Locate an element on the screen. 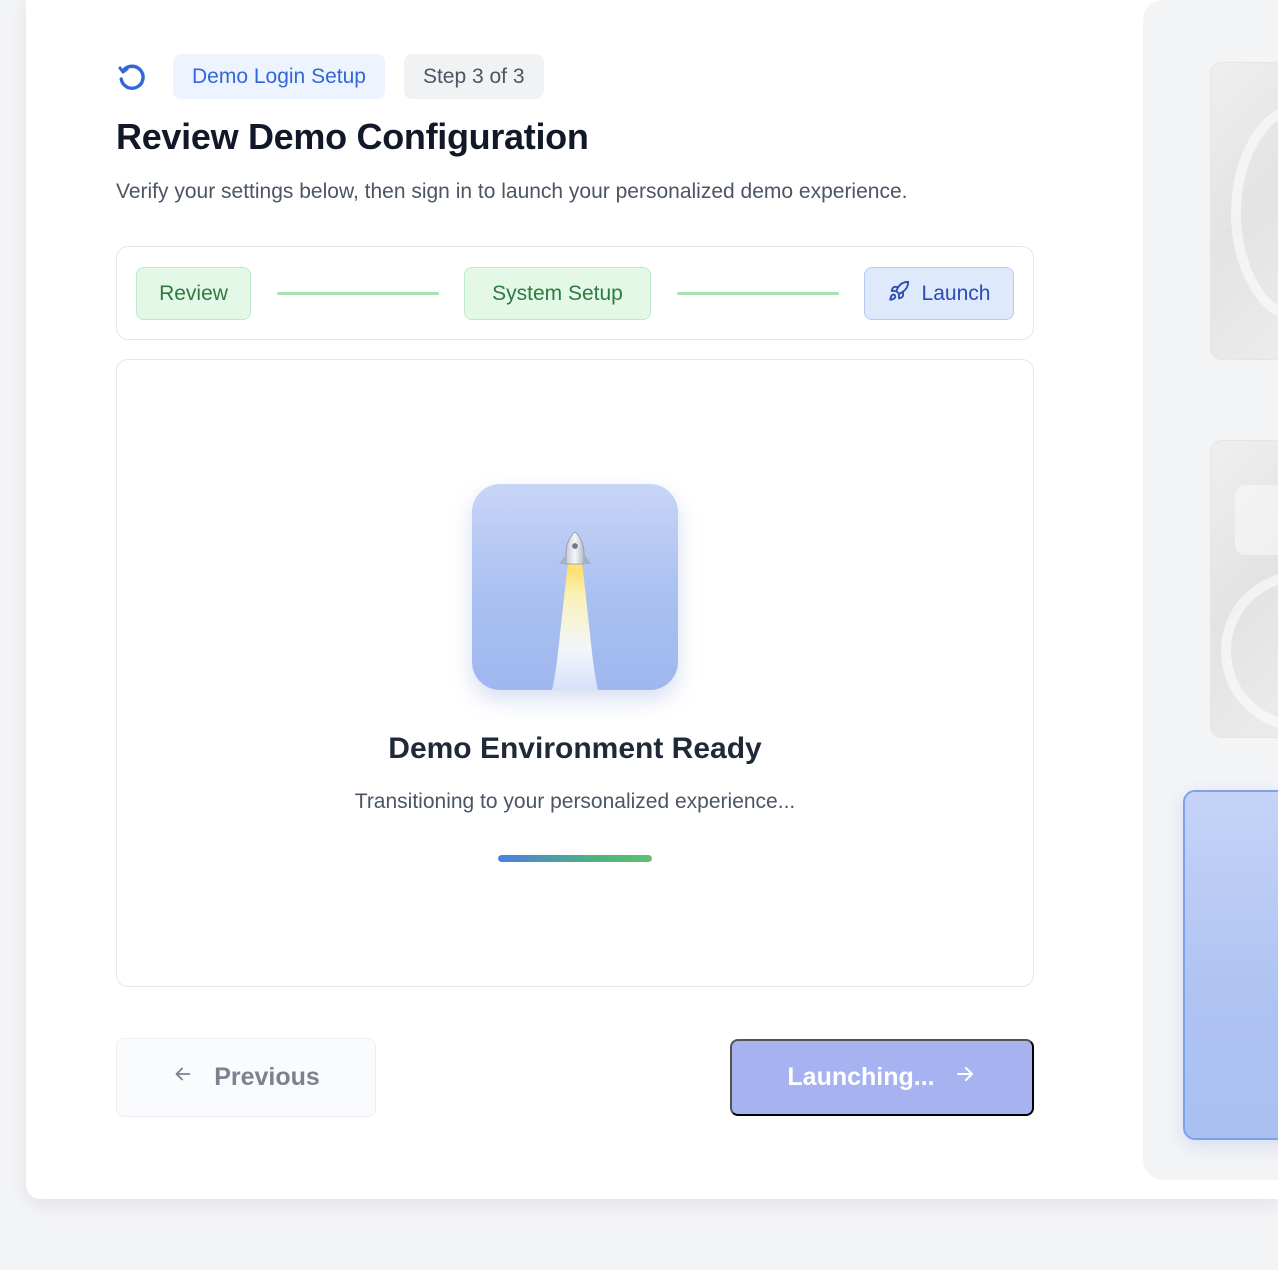 The image size is (1278, 1270). previous-button: Previous is located at coordinates (246, 1077).